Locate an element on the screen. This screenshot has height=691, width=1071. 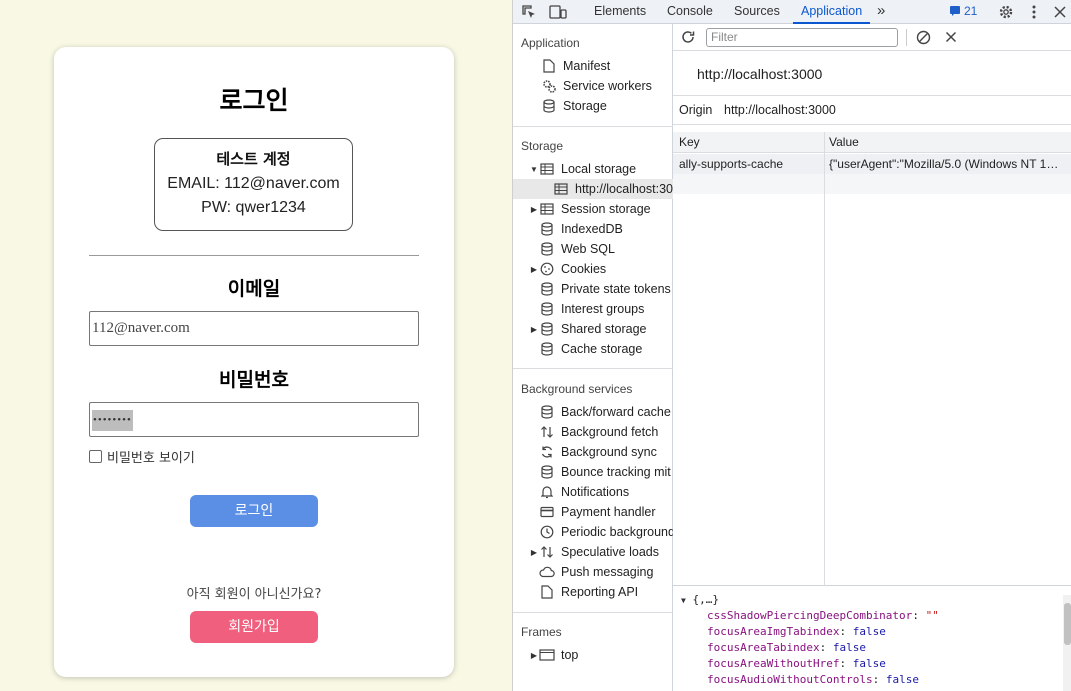
sidebar-item-background-sync: Background sync is located at coordinates (593, 452).